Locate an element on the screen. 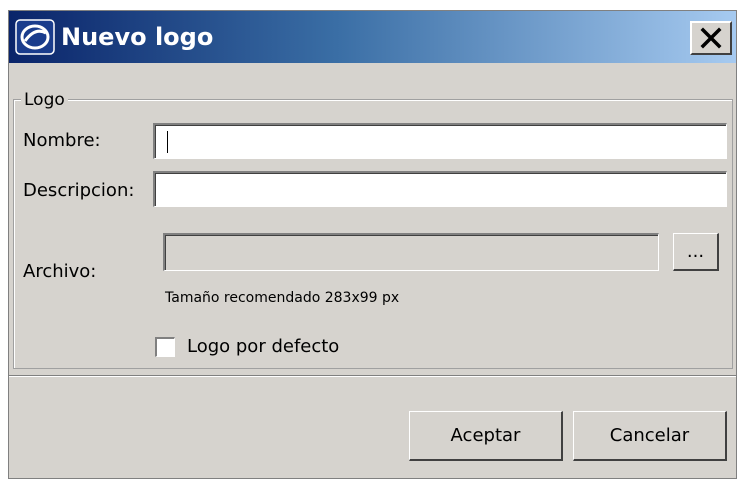  window-title: Nuevo logo is located at coordinates (137, 37).